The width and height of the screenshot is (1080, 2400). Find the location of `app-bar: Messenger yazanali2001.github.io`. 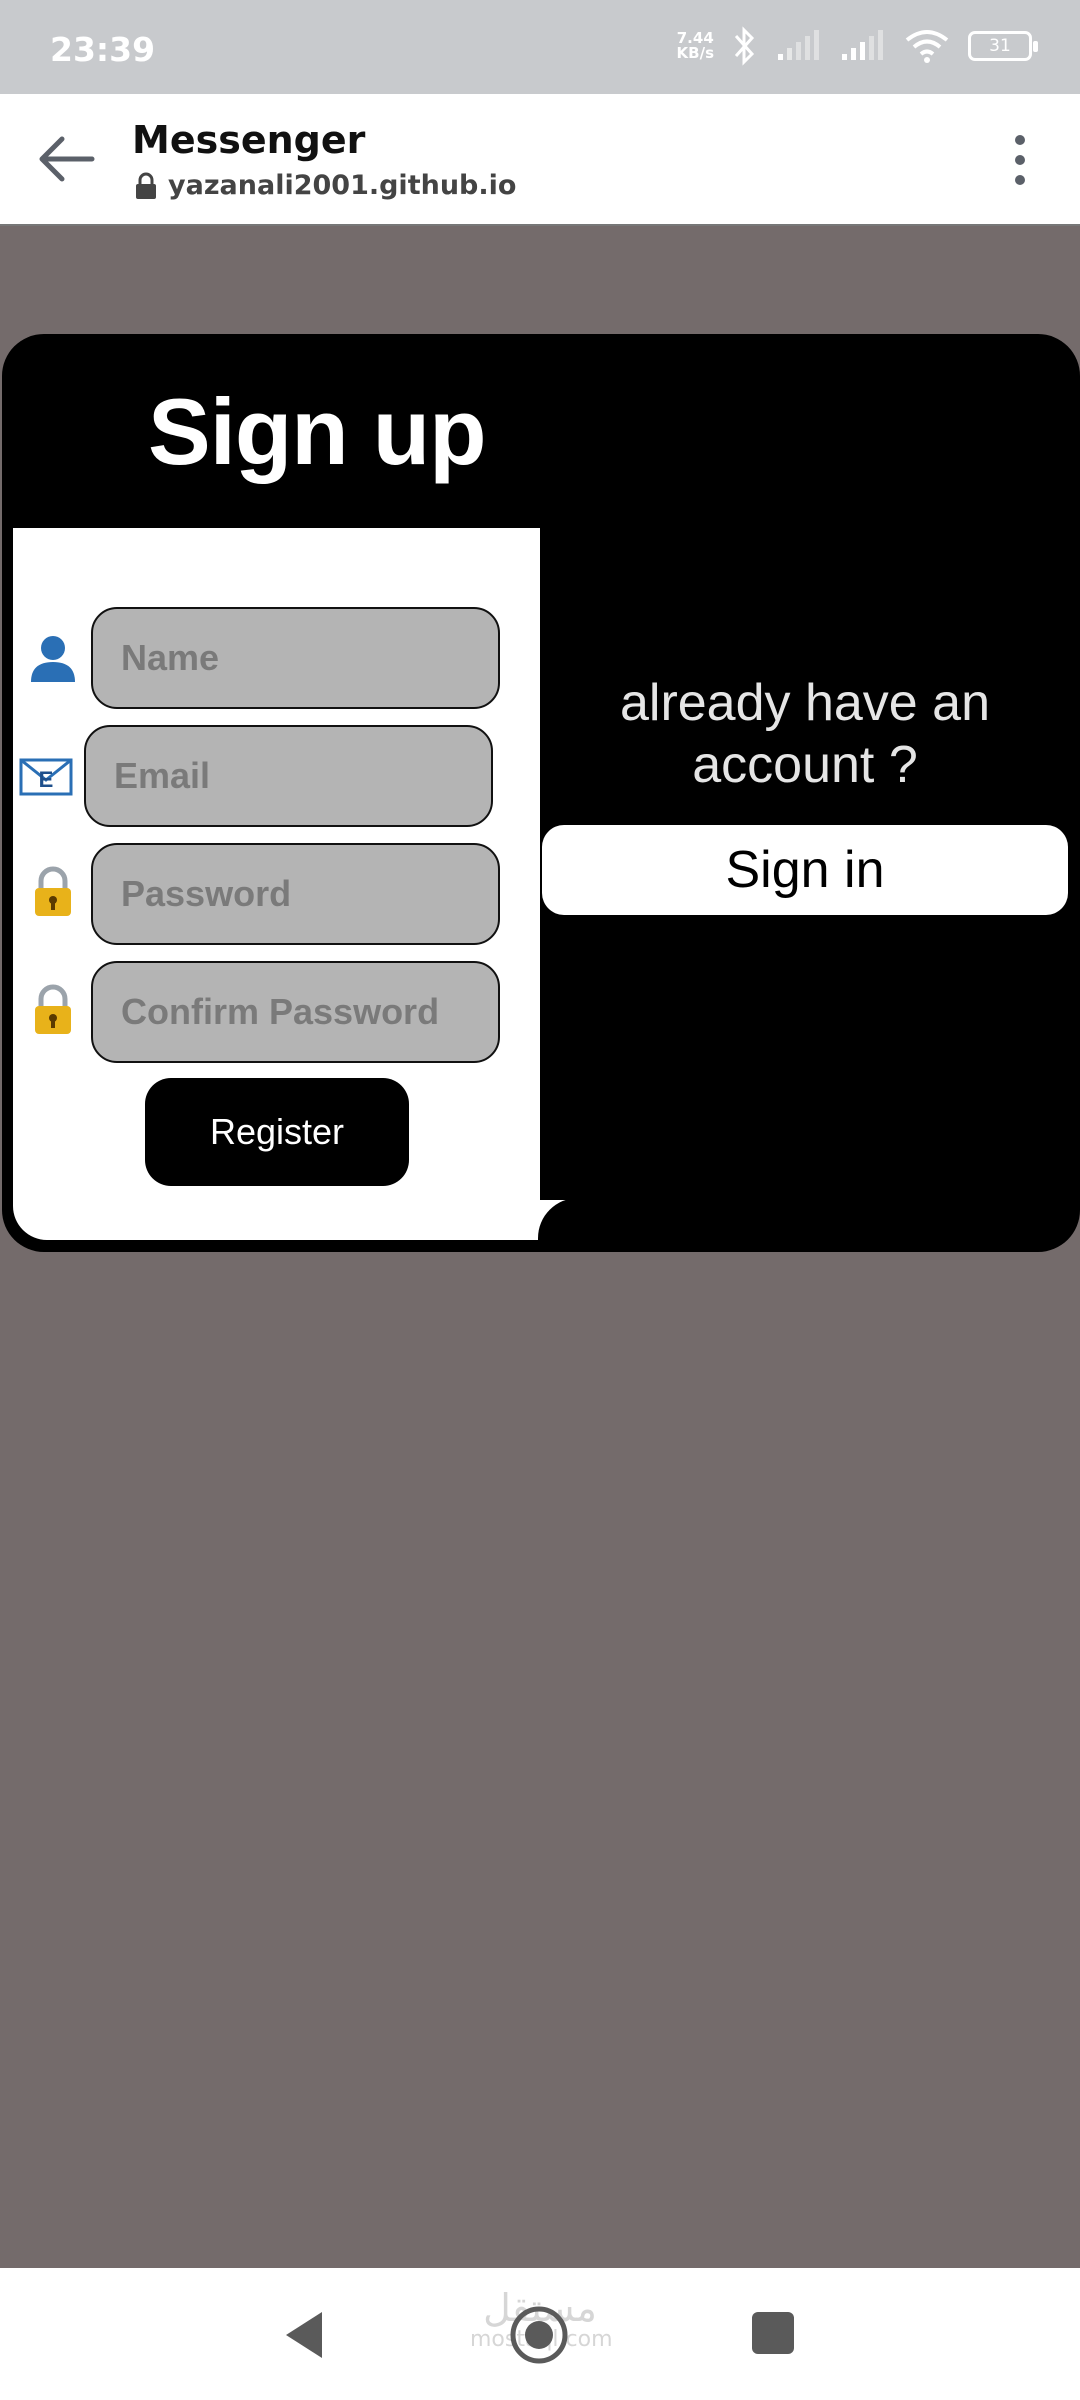

app-bar: Messenger yazanali2001.github.io is located at coordinates (540, 160).